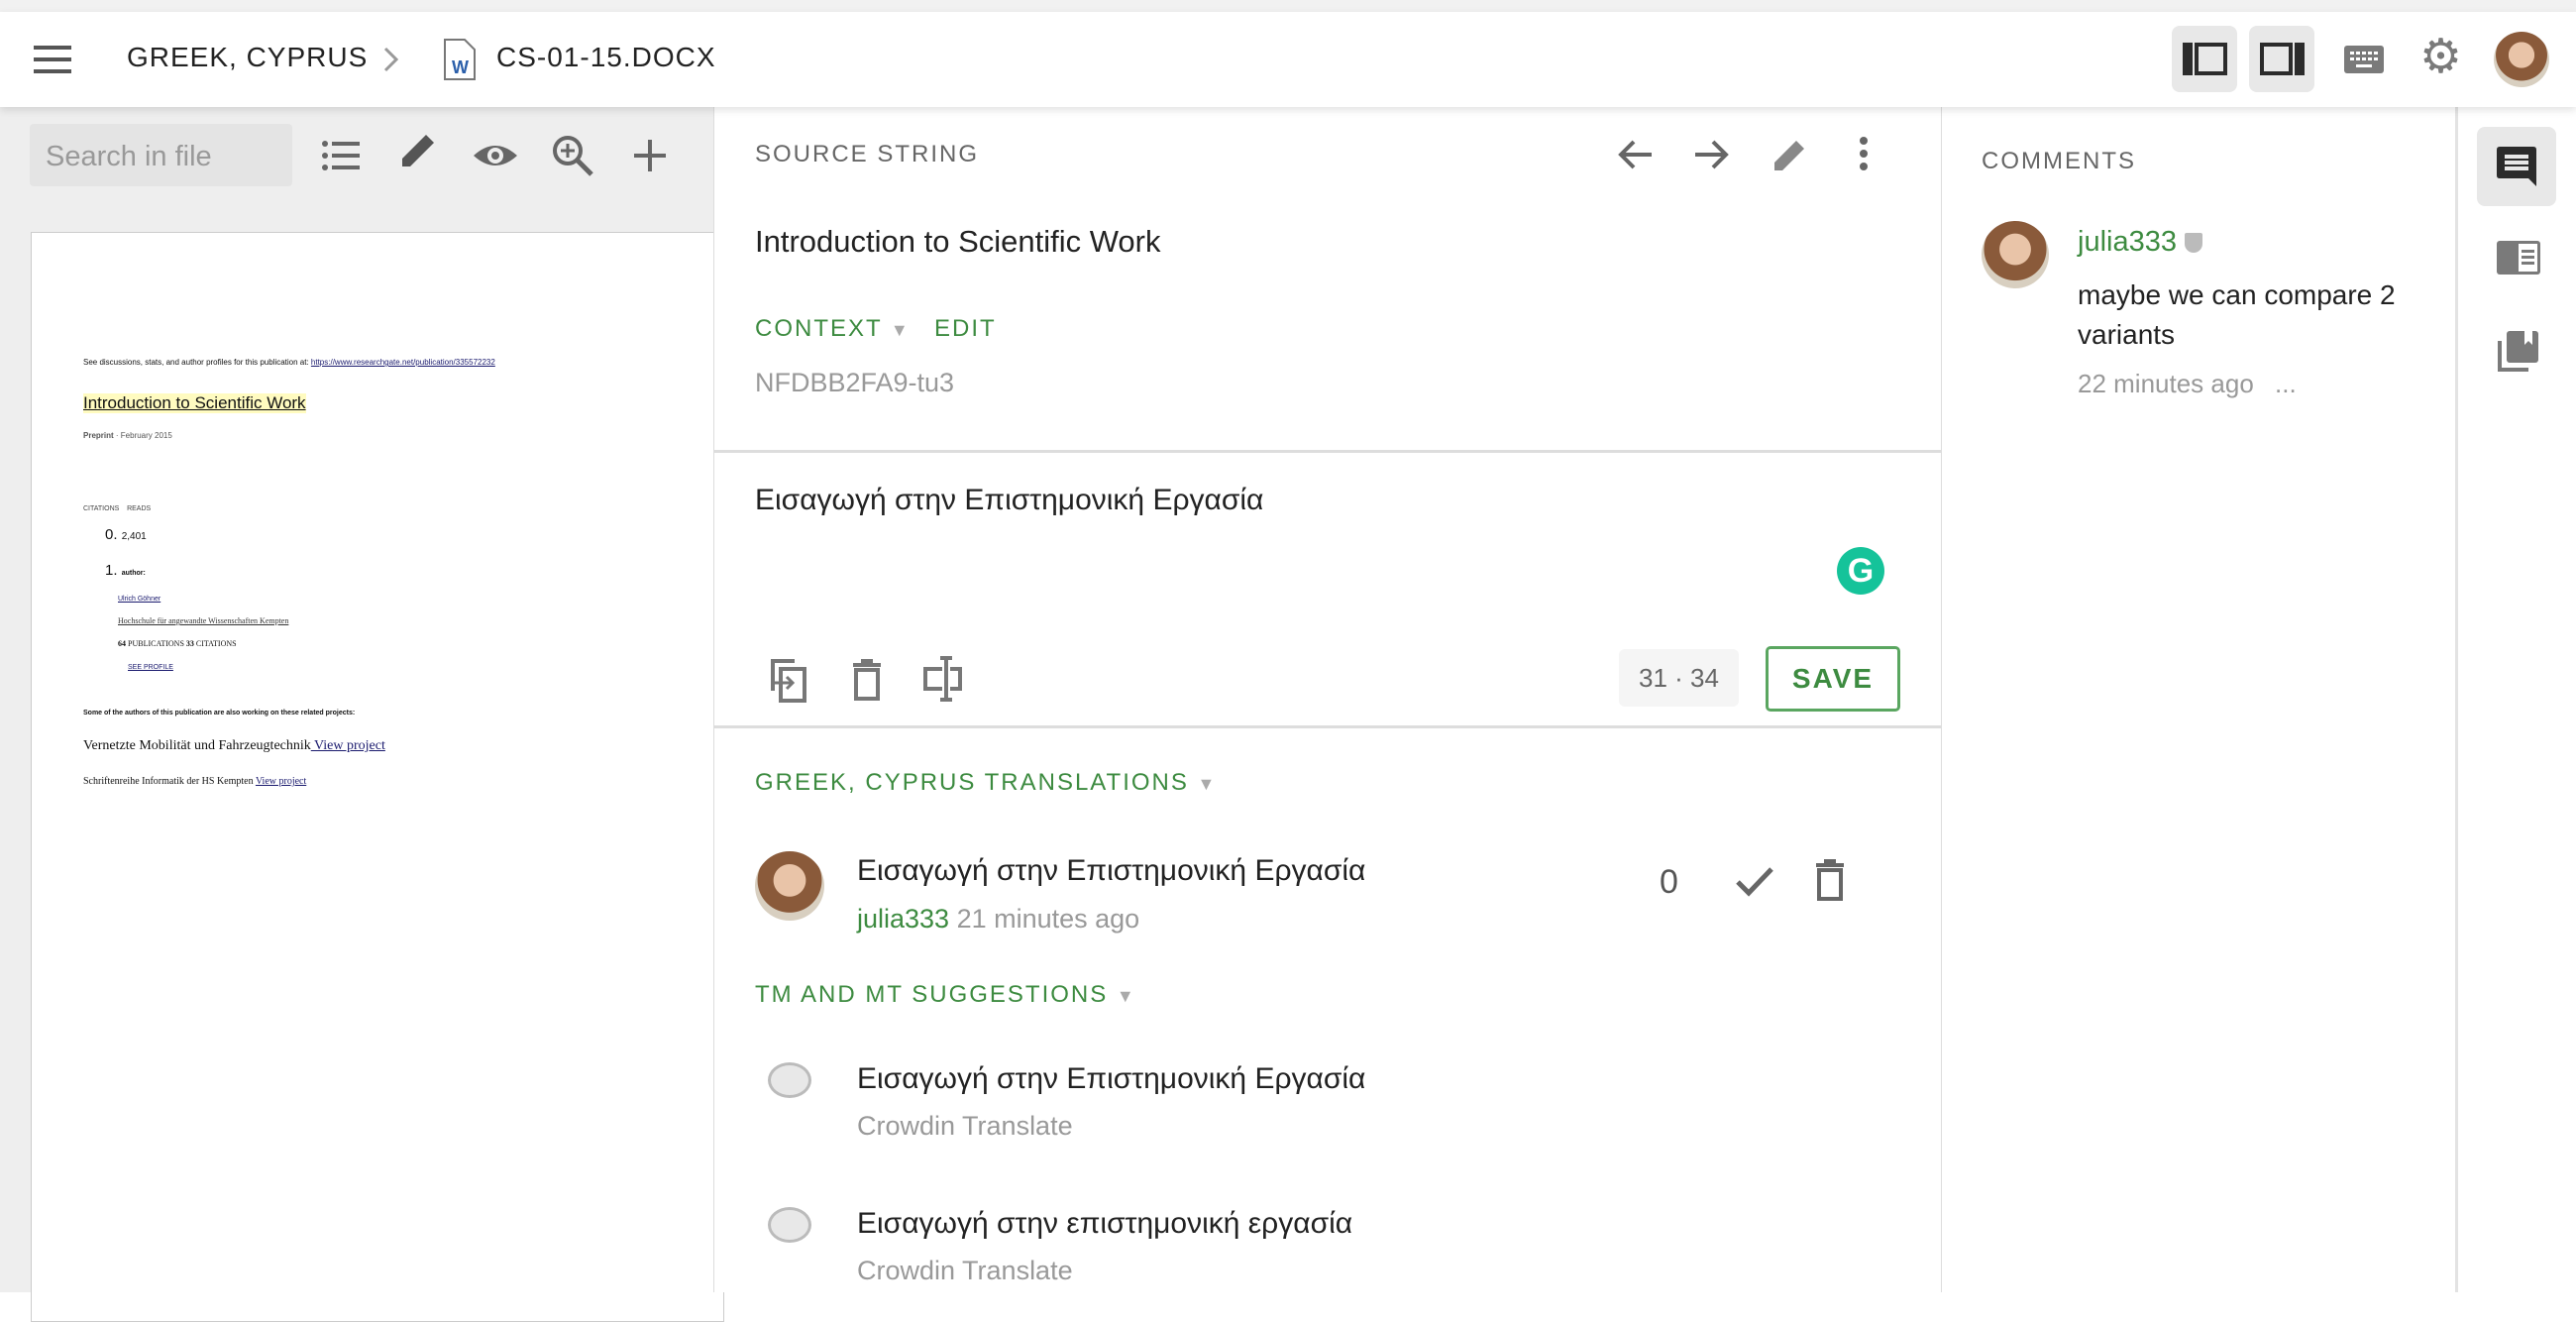 This screenshot has height=1322, width=2576. Describe the element at coordinates (1861, 571) in the screenshot. I see `grammarly-icon: G` at that location.